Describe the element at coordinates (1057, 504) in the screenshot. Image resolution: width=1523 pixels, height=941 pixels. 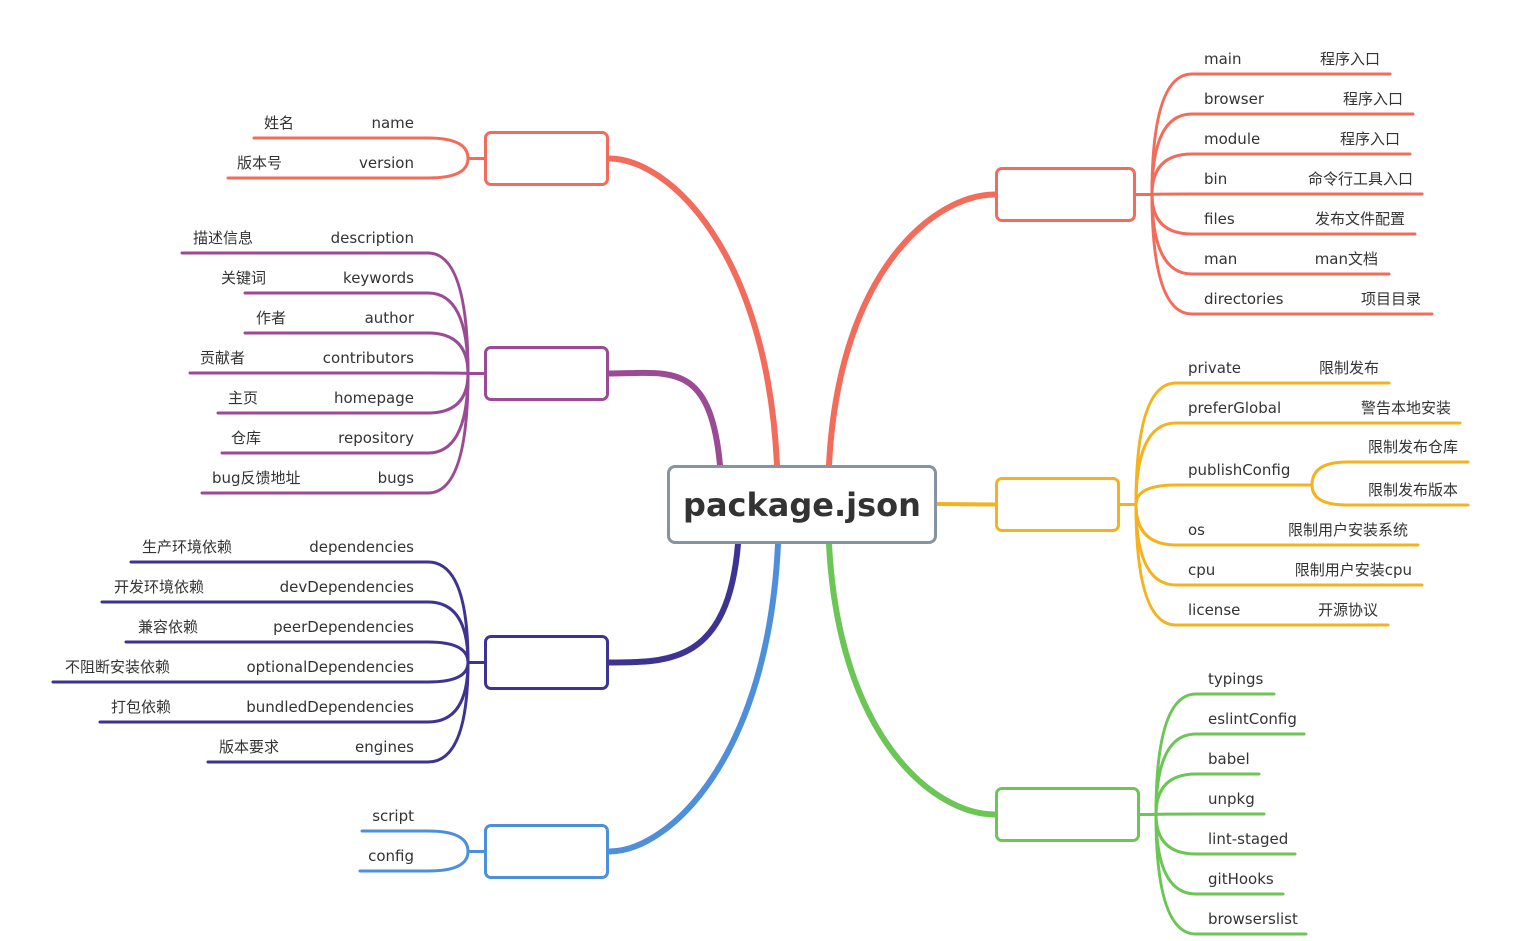
I see `topic-publish` at that location.